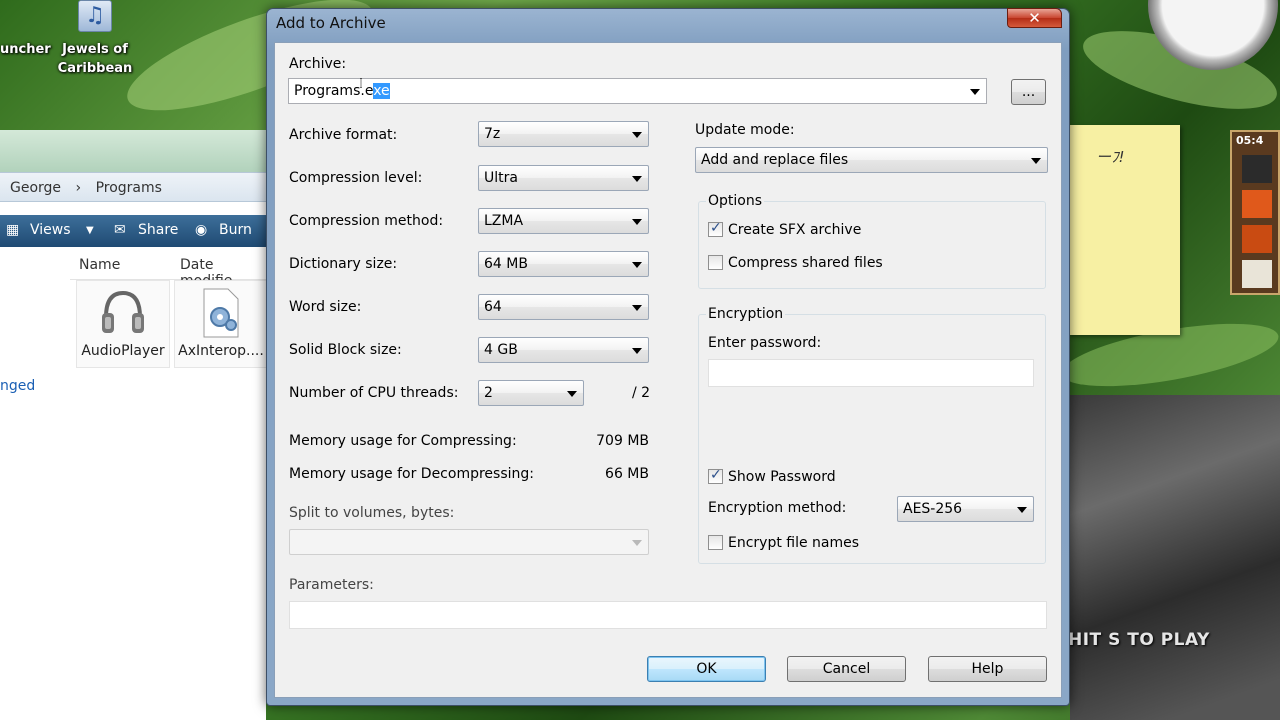 The height and width of the screenshot is (720, 1280). Describe the element at coordinates (235, 230) in the screenshot. I see `burn-button: Burn` at that location.